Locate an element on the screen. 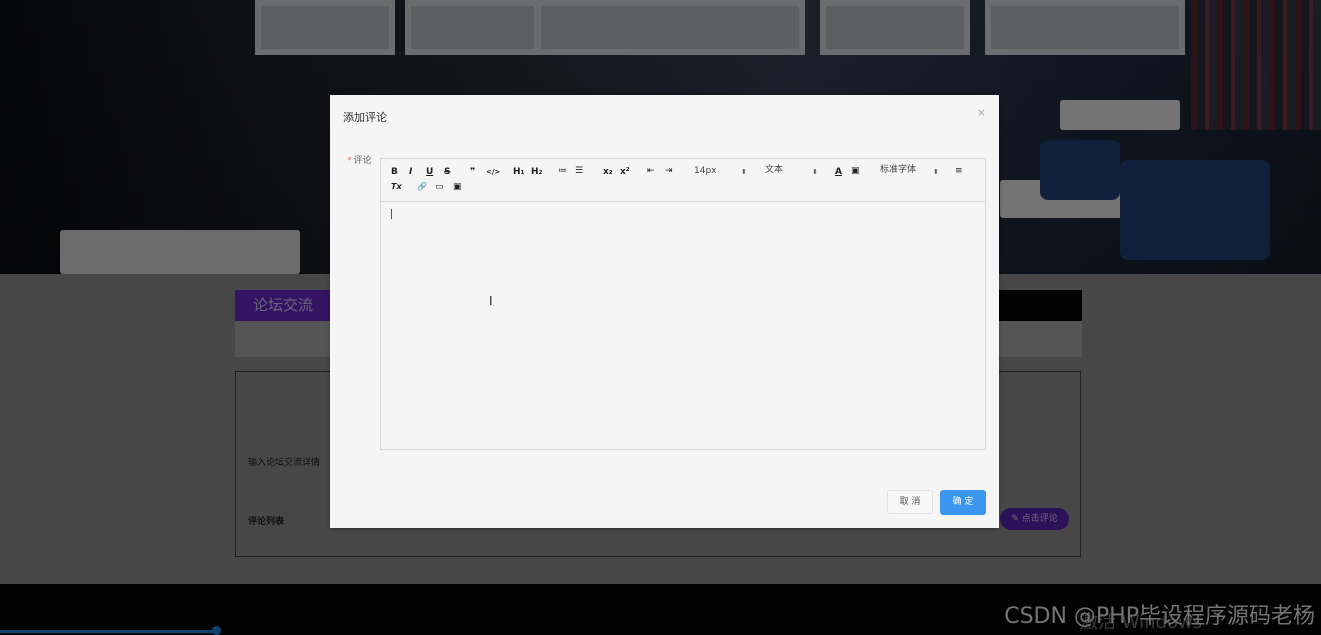 The width and height of the screenshot is (1321, 635). confirm-button: 确 定 is located at coordinates (963, 502).